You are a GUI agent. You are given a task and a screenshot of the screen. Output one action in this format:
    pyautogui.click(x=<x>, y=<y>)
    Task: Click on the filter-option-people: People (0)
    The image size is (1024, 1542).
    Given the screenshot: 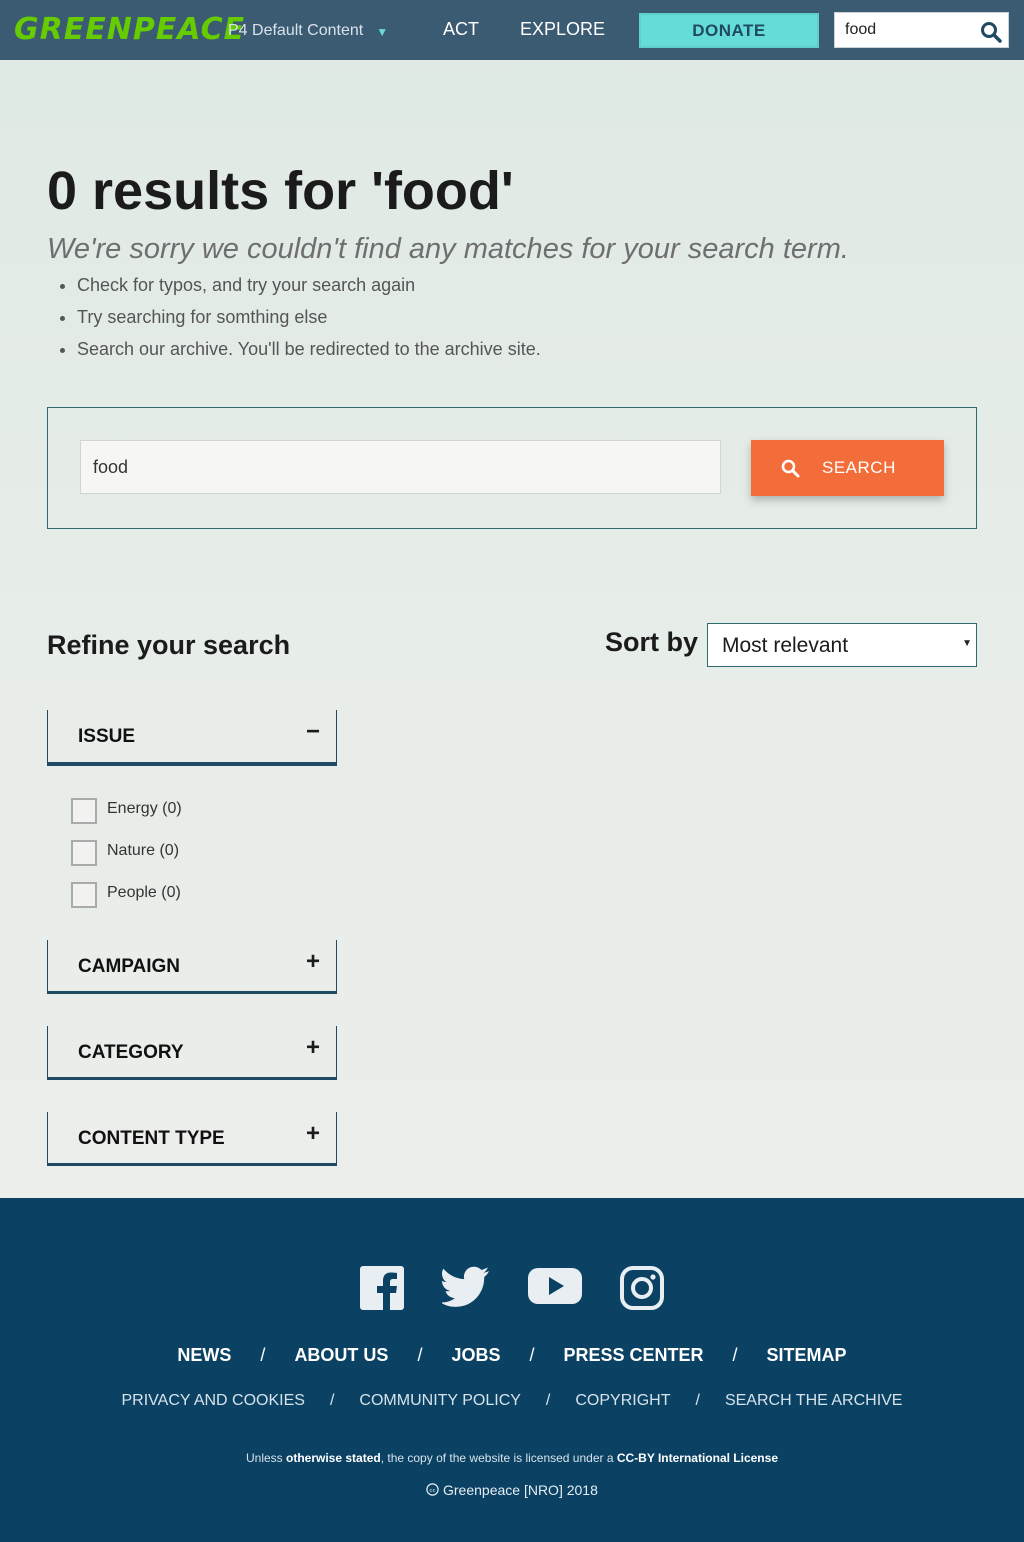 What is the action you would take?
    pyautogui.click(x=126, y=901)
    